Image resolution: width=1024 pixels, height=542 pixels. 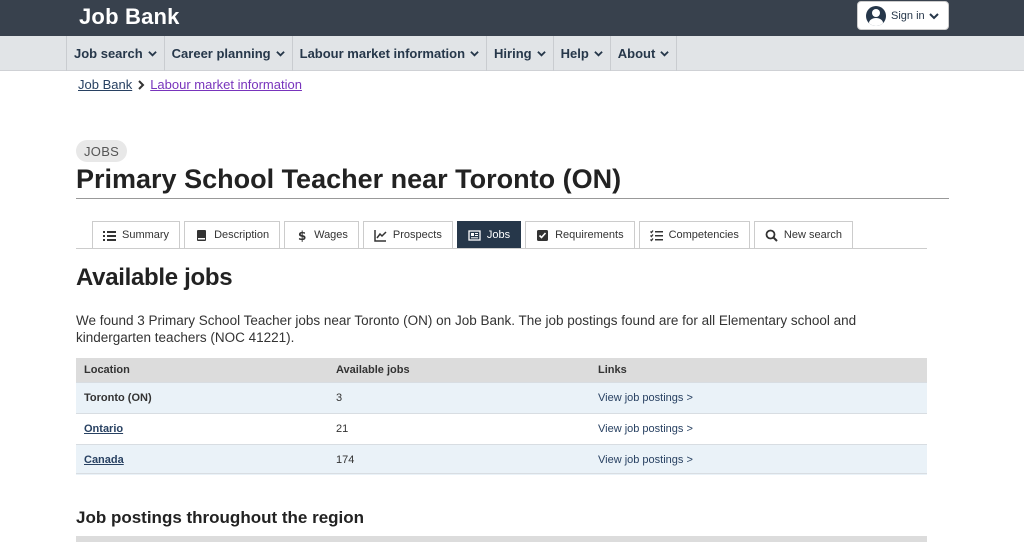 What do you see at coordinates (104, 460) in the screenshot?
I see `location-link-canada: Canada` at bounding box center [104, 460].